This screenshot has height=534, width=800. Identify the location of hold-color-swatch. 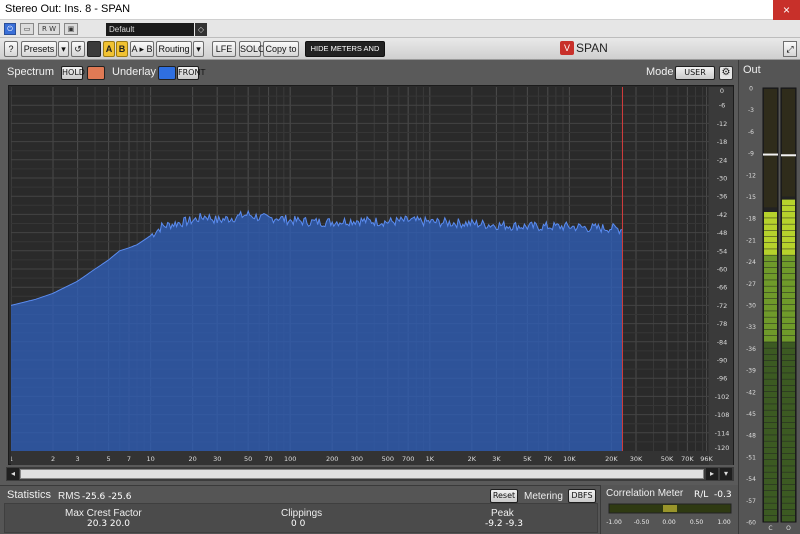
(96, 73).